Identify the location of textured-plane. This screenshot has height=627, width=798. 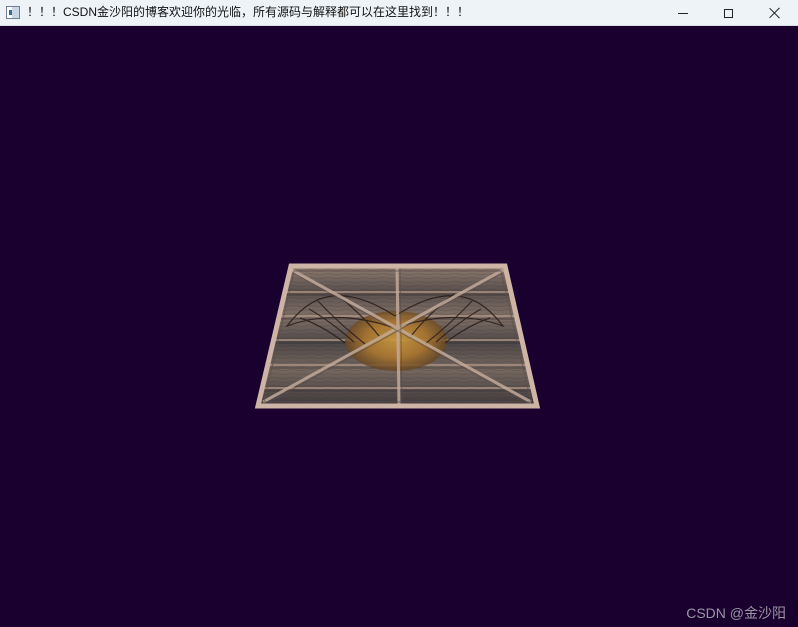
(397, 336).